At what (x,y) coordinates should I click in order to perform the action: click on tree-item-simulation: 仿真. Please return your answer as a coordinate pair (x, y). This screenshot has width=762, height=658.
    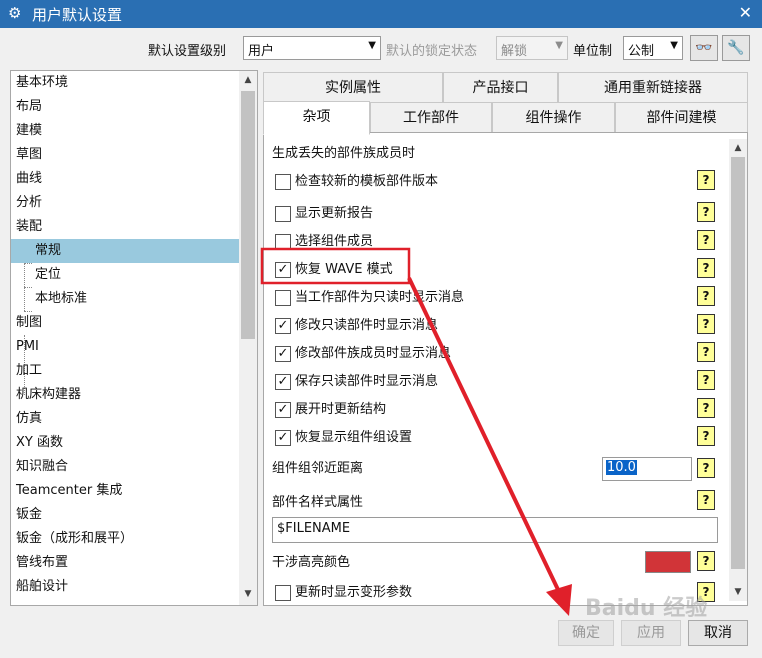
    Looking at the image, I should click on (125, 419).